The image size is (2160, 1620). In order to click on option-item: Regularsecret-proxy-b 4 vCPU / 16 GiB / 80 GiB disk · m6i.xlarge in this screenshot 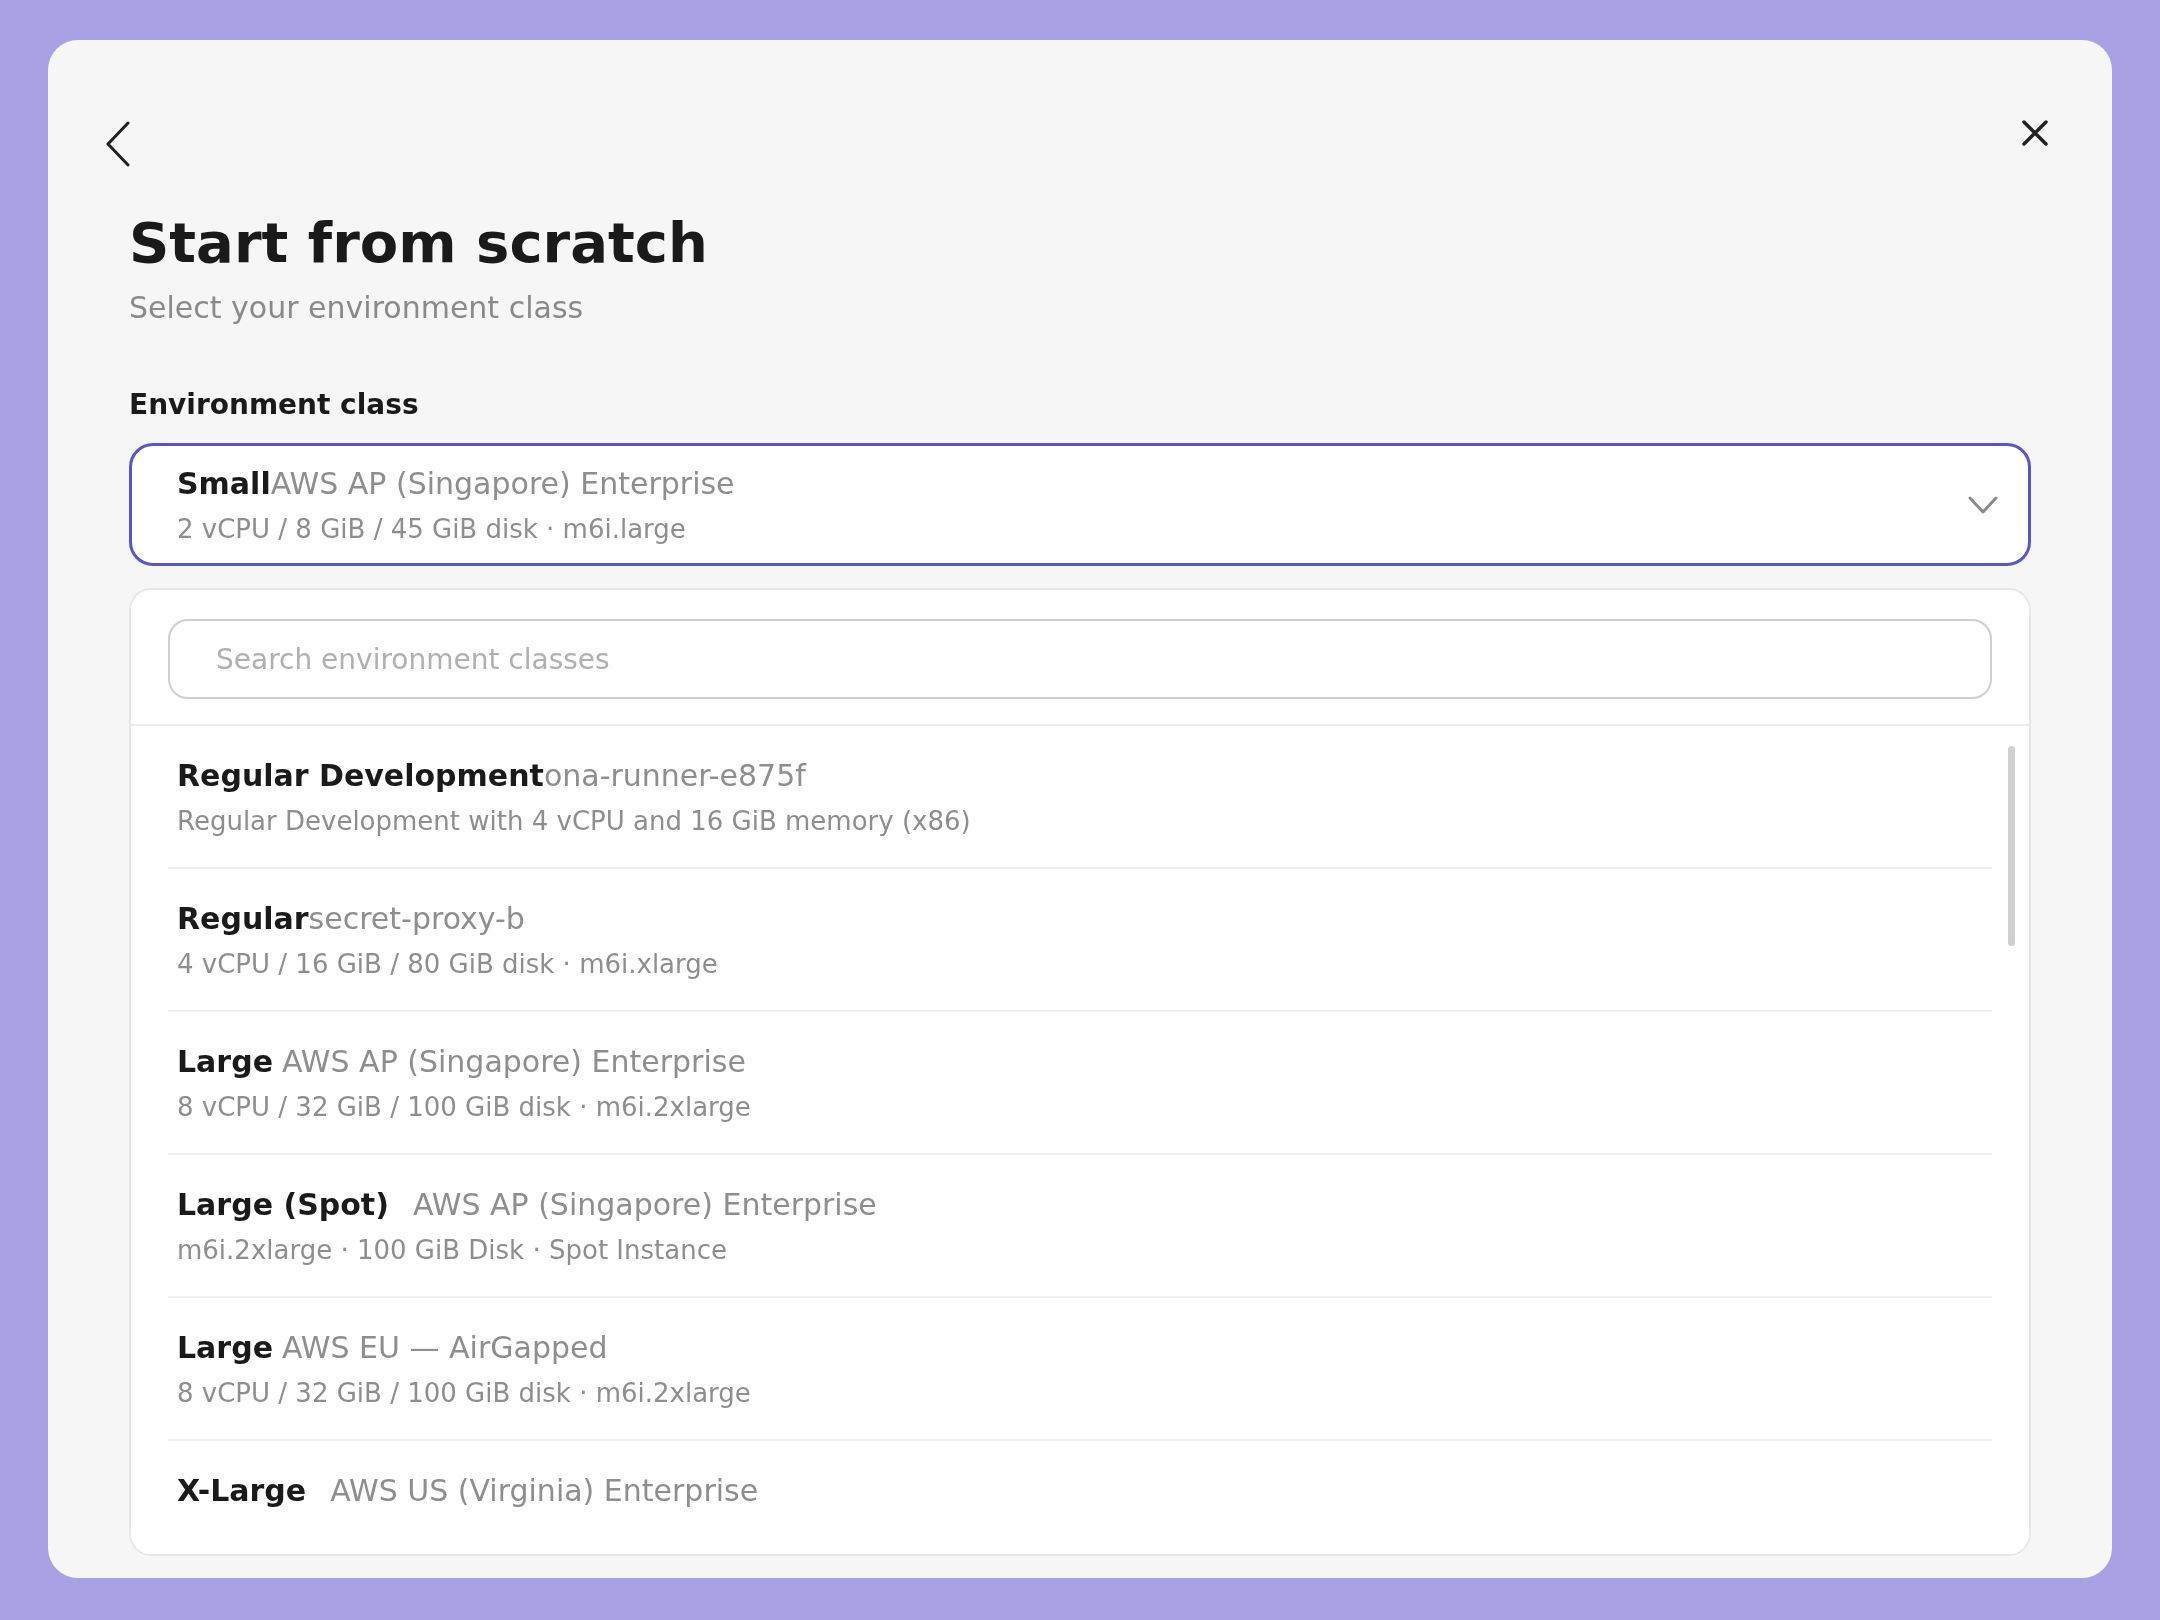, I will do `click(1080, 940)`.